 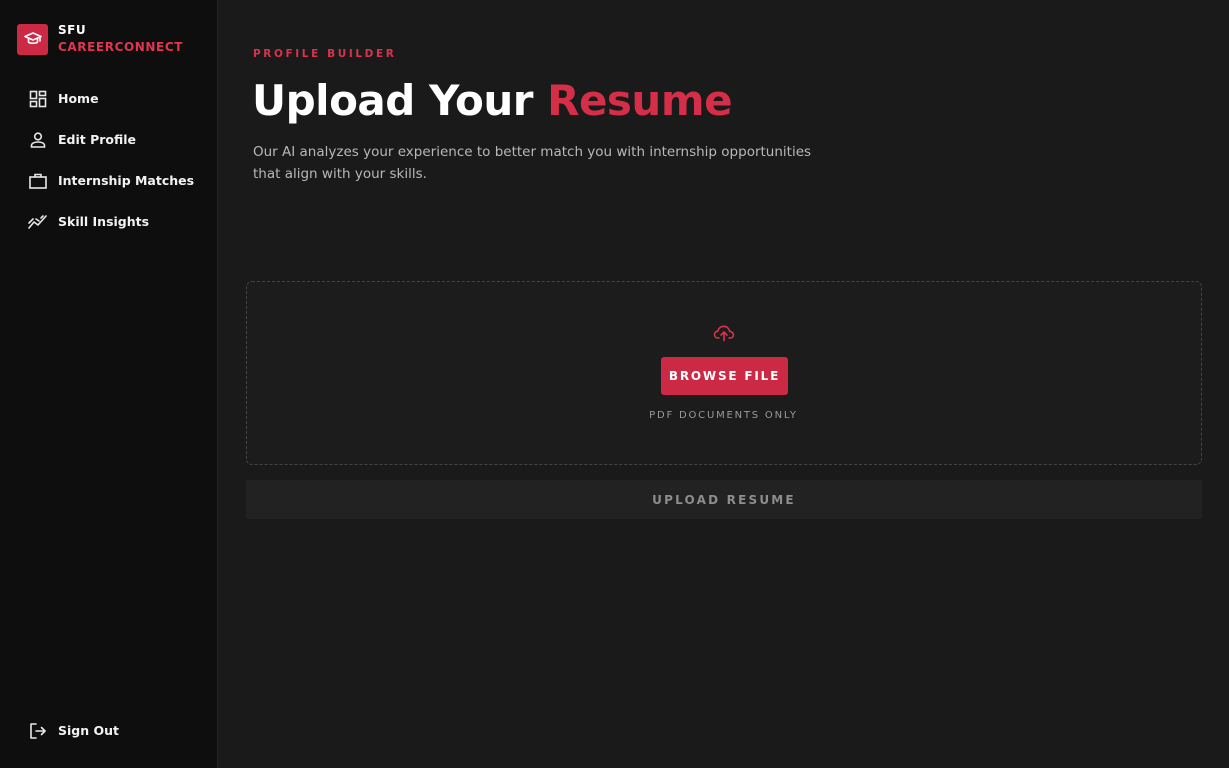 I want to click on brand-text: SFU CAREERCONNECT, so click(x=120, y=39).